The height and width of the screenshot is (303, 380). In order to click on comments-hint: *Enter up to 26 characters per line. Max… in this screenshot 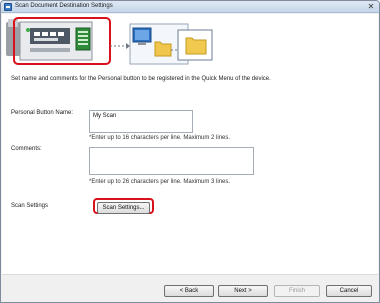, I will do `click(160, 182)`.